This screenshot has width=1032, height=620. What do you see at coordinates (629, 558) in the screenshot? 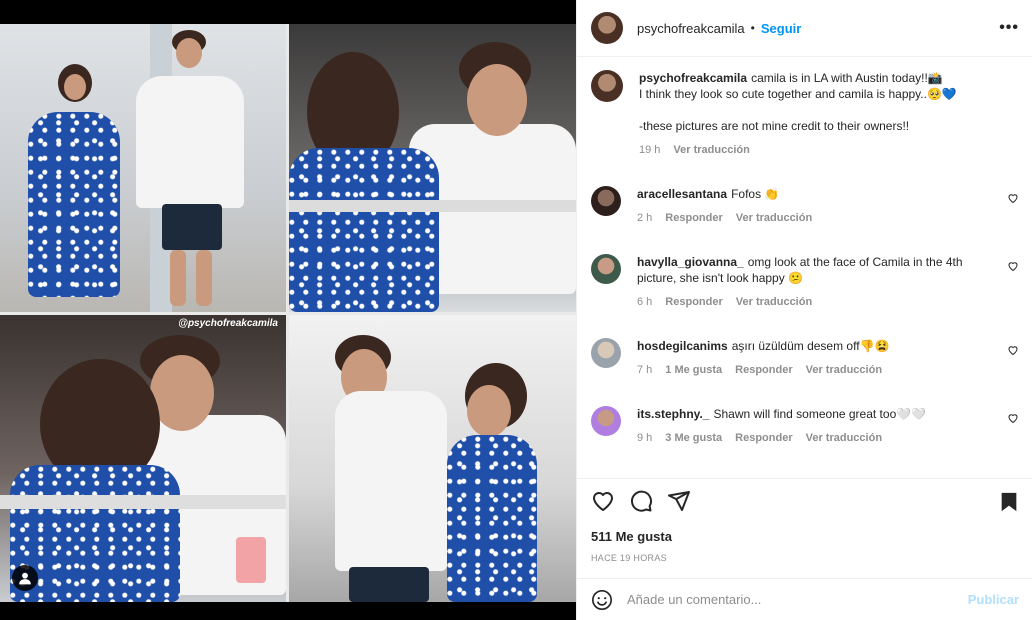
I see `post-time-ago: HACE 19 HORAS` at bounding box center [629, 558].